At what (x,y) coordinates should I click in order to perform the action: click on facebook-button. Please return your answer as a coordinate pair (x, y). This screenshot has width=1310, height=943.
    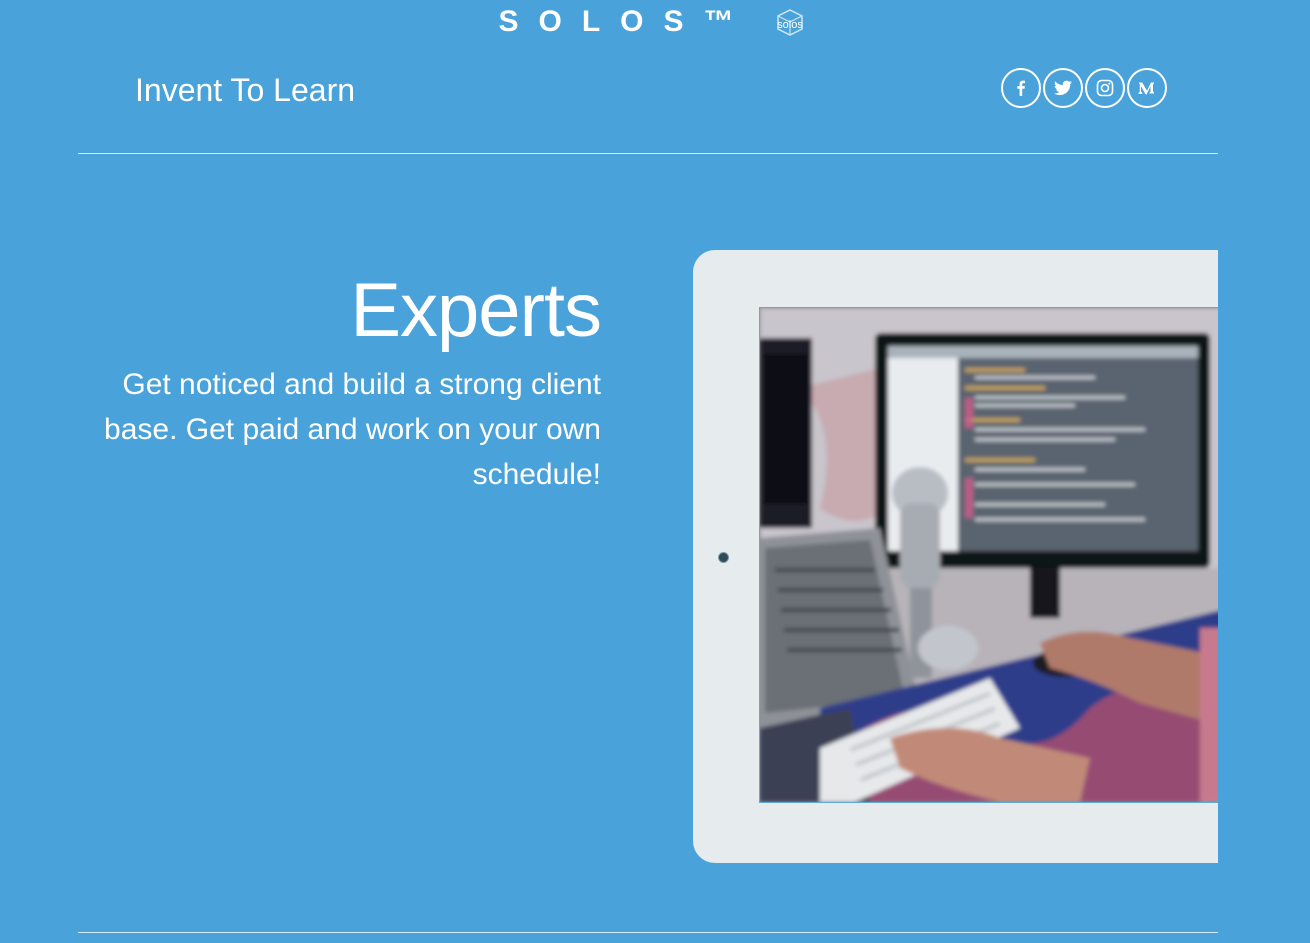
    Looking at the image, I should click on (1021, 88).